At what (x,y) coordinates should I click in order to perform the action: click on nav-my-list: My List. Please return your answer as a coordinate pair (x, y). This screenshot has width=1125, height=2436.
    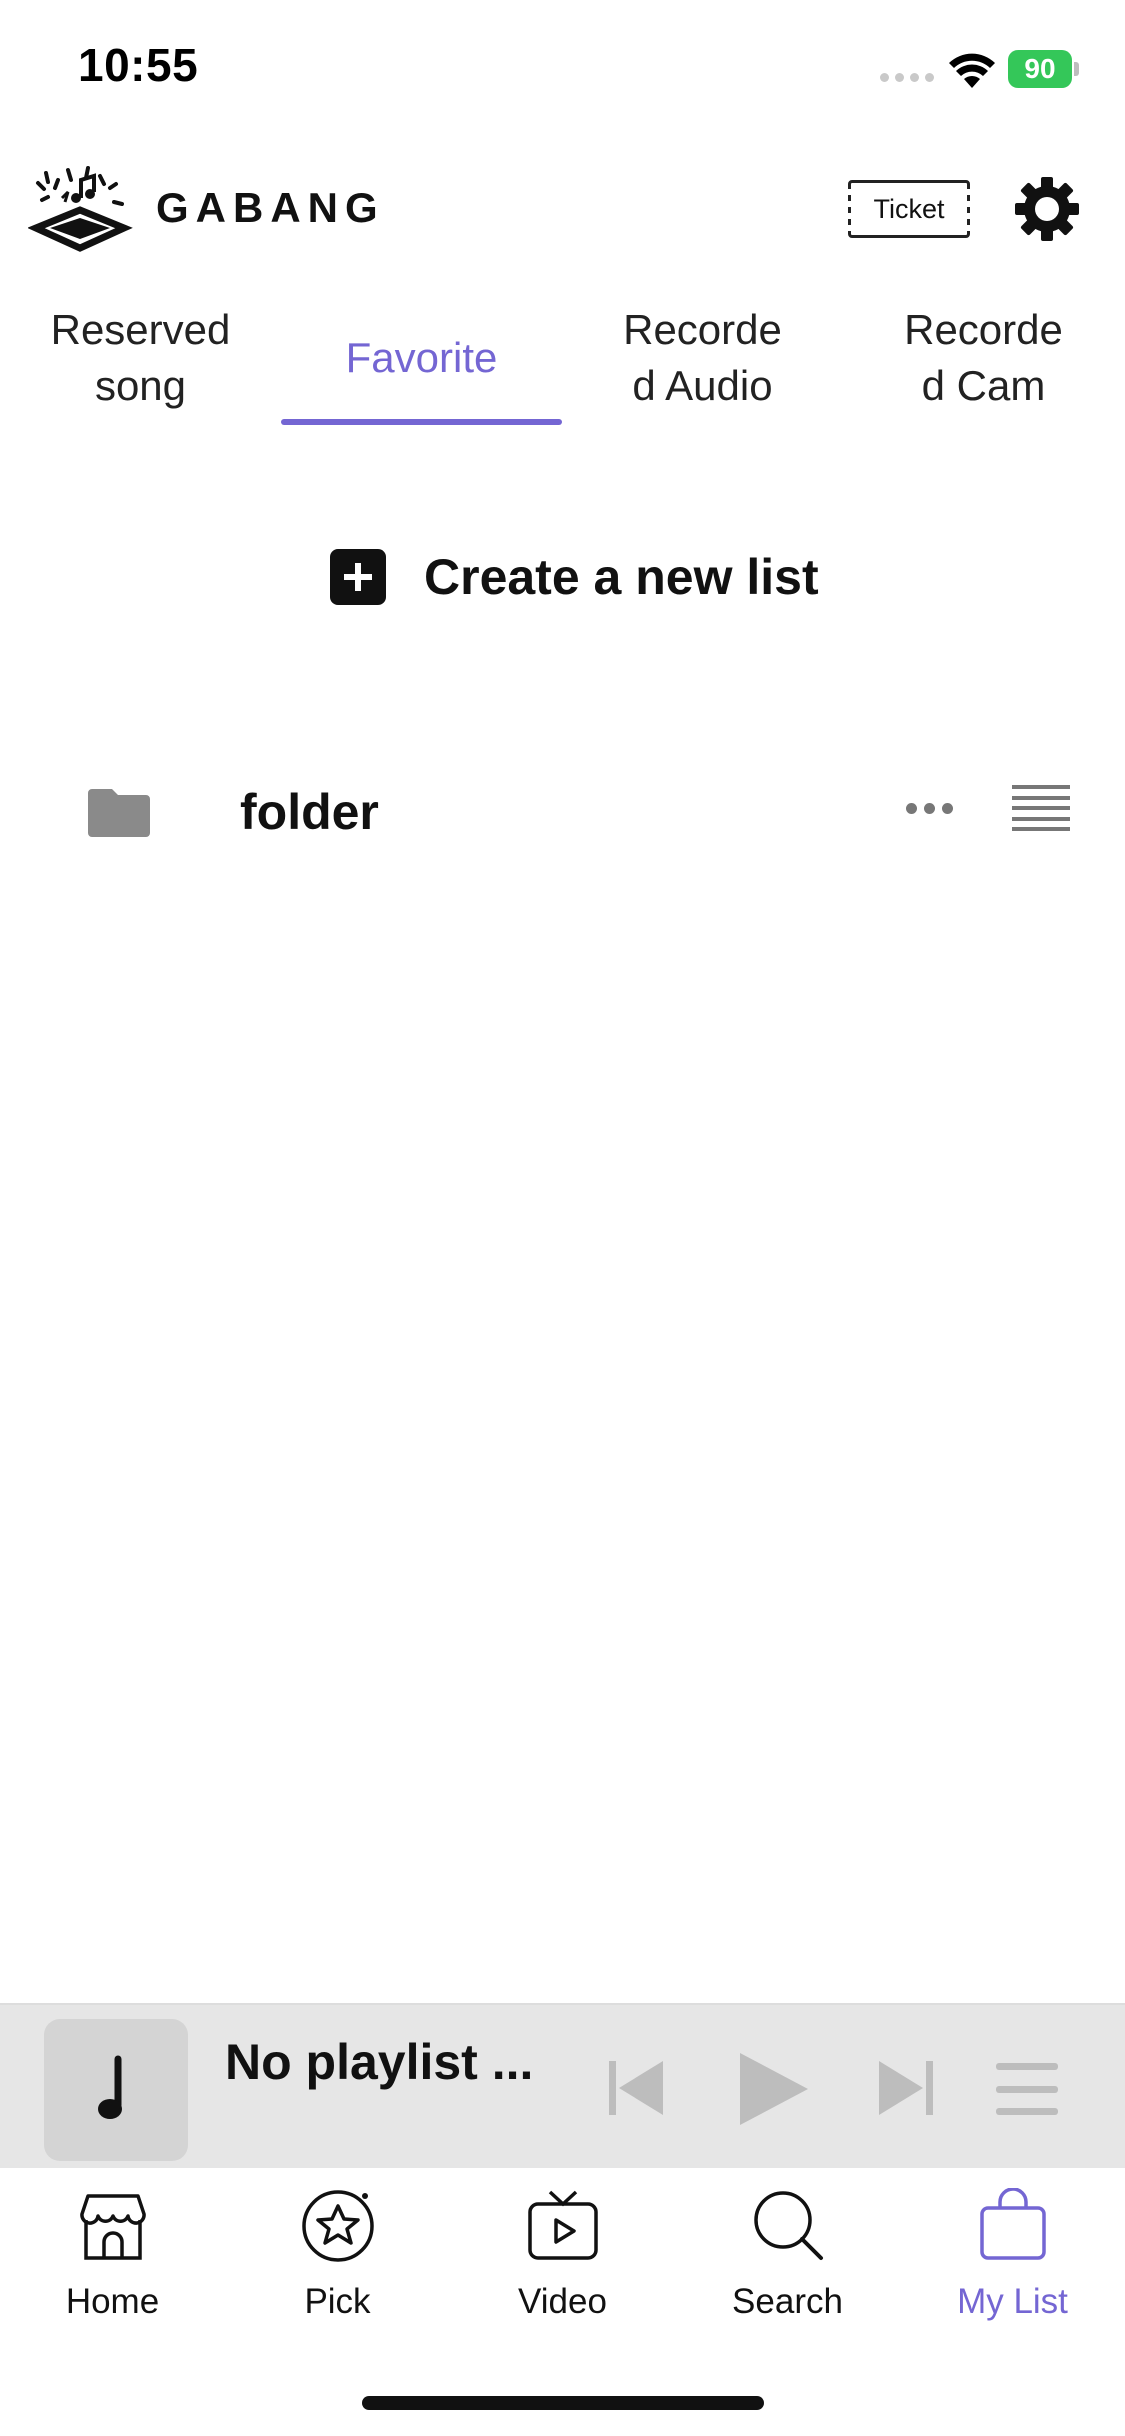
    Looking at the image, I should click on (1012, 2260).